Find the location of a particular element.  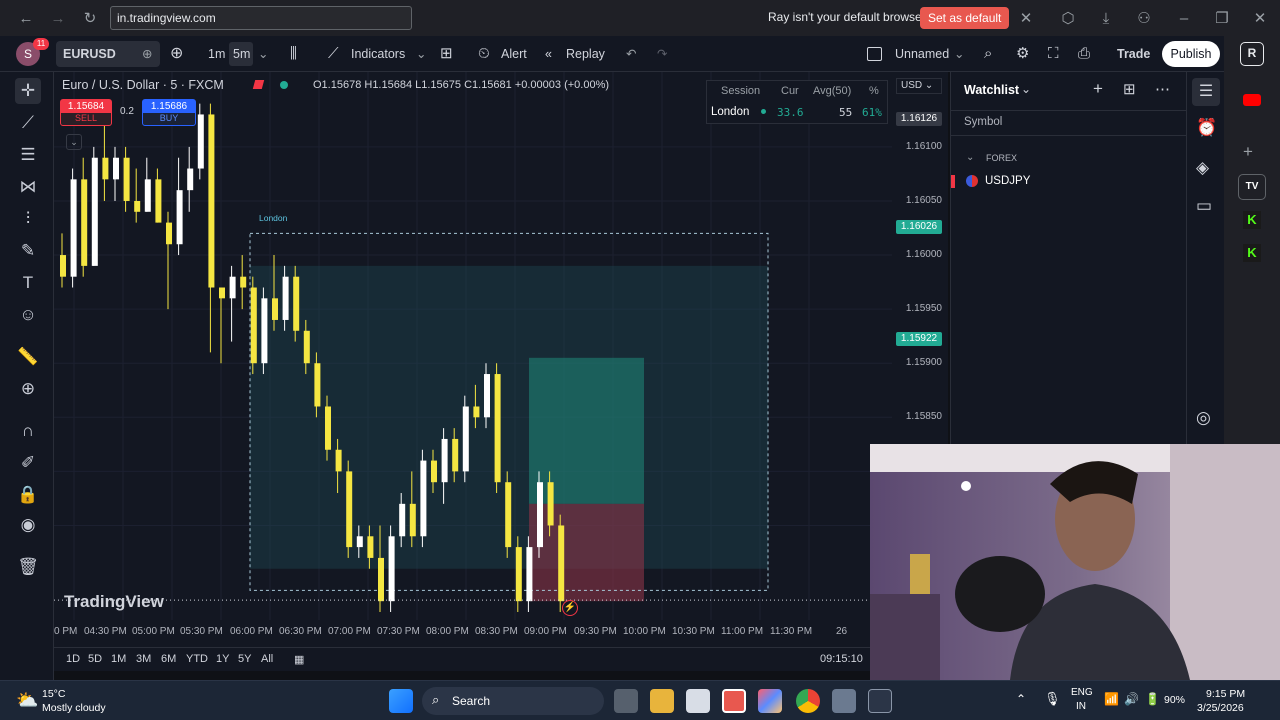

session-box-label: London is located at coordinates (273, 218).